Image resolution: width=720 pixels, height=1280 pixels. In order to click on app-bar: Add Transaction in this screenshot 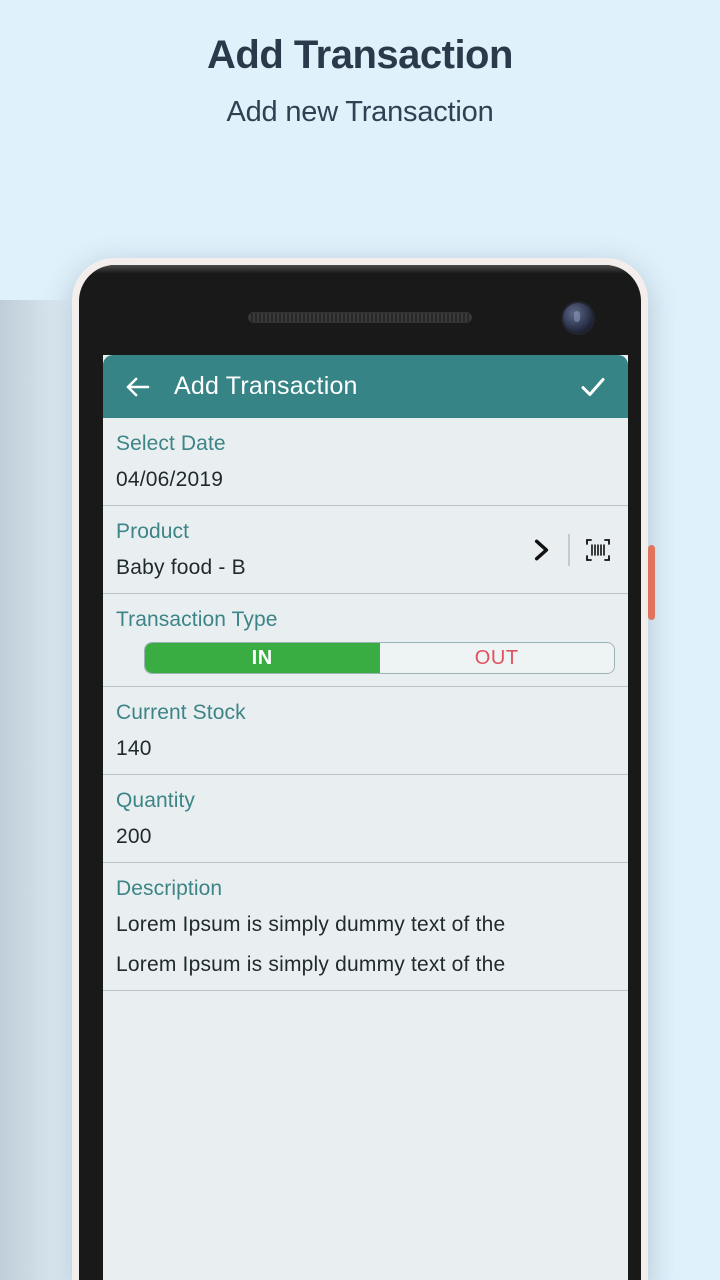, I will do `click(365, 386)`.